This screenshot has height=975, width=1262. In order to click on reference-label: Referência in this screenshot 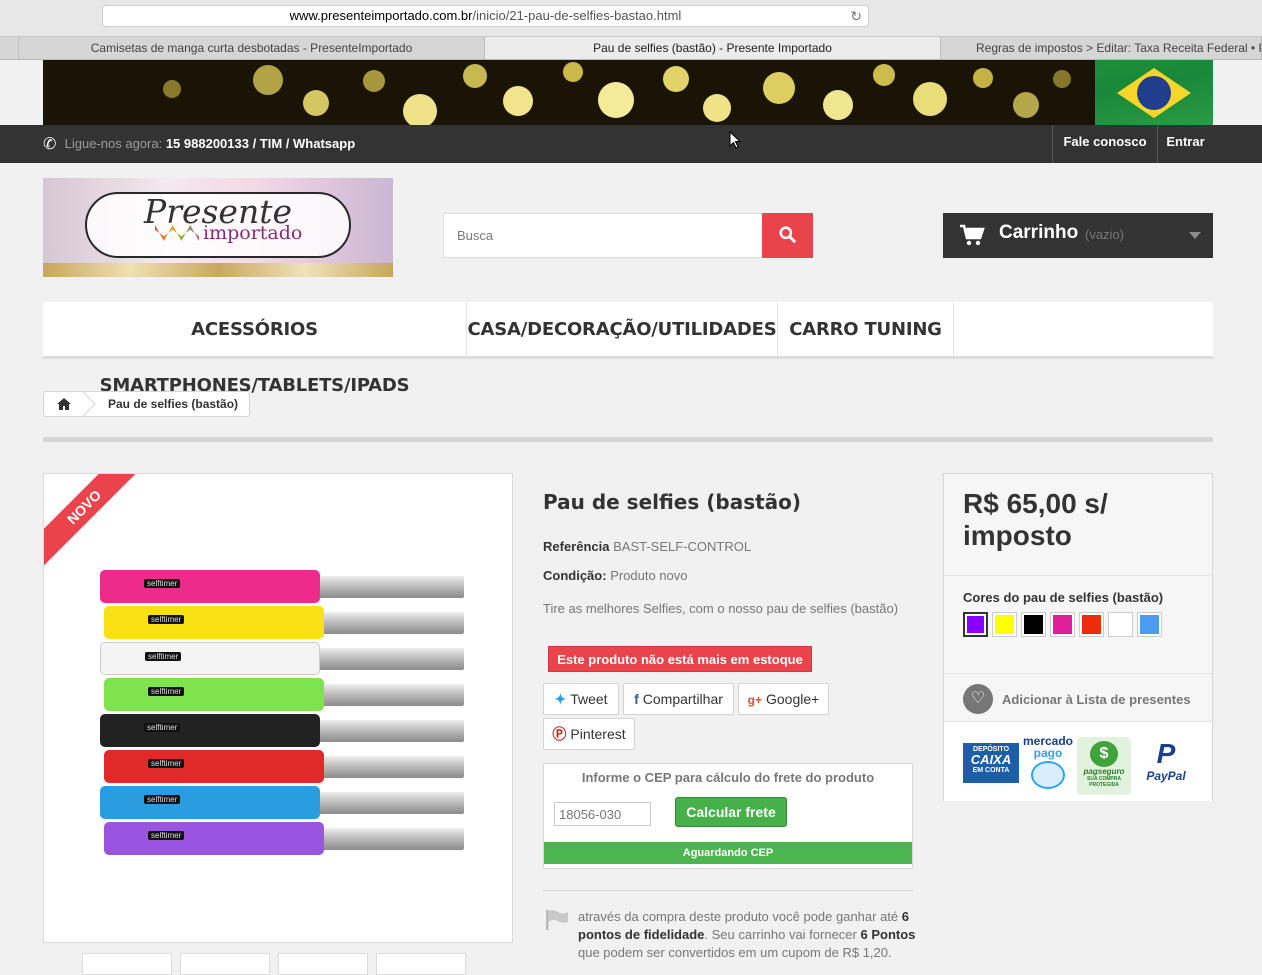, I will do `click(576, 546)`.